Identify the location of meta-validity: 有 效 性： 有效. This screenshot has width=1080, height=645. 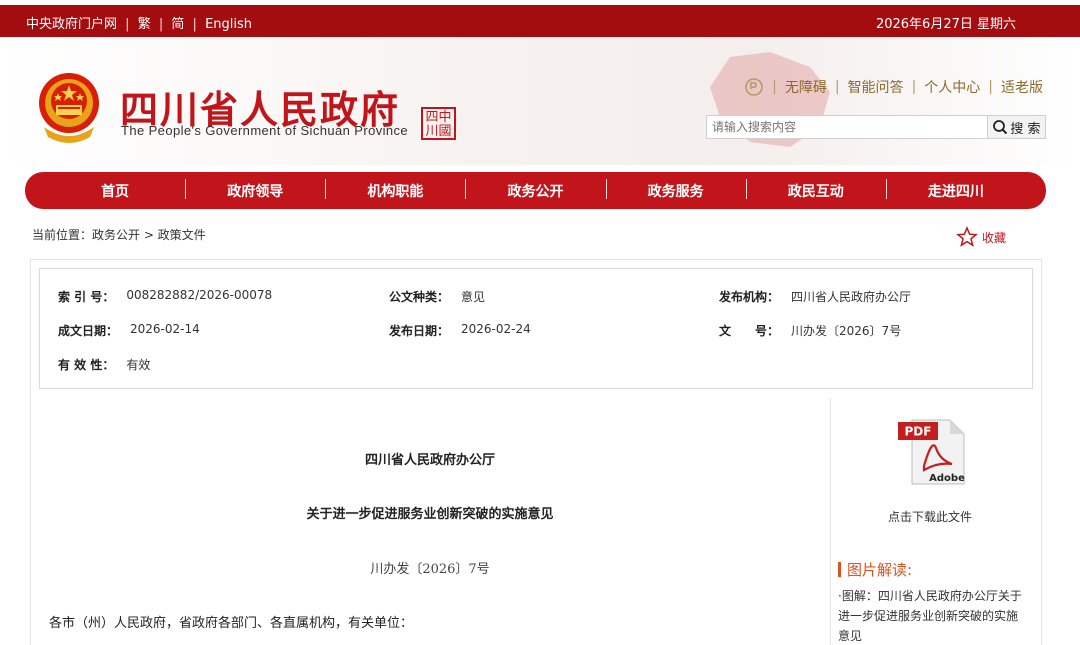
(104, 365).